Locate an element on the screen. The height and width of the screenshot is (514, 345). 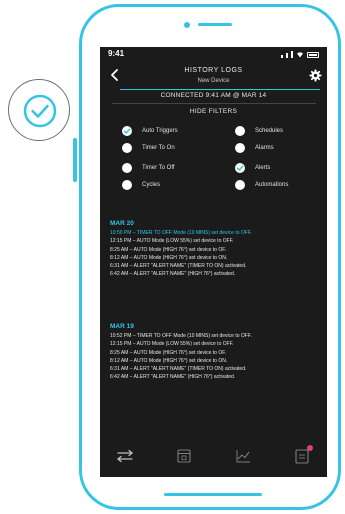
status-icons is located at coordinates (300, 54).